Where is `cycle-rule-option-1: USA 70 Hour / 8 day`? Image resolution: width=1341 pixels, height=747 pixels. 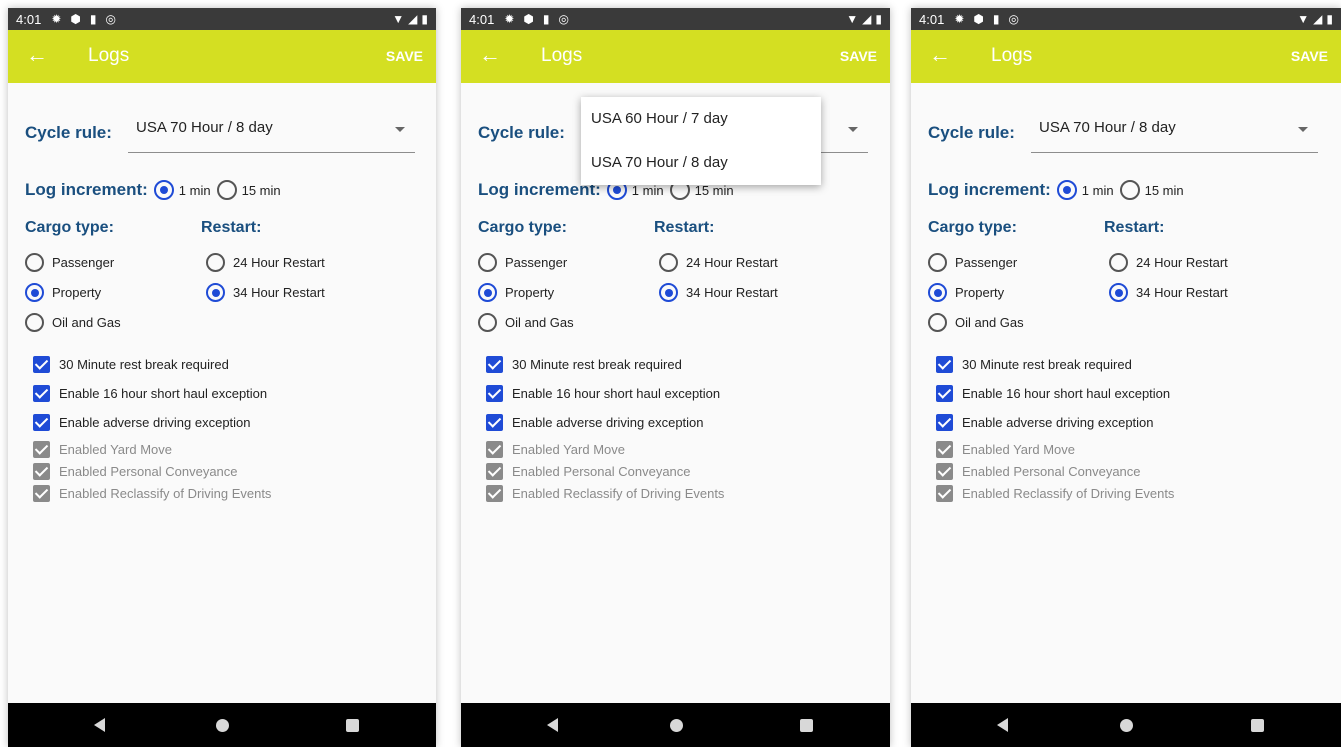
cycle-rule-option-1: USA 70 Hour / 8 day is located at coordinates (701, 163).